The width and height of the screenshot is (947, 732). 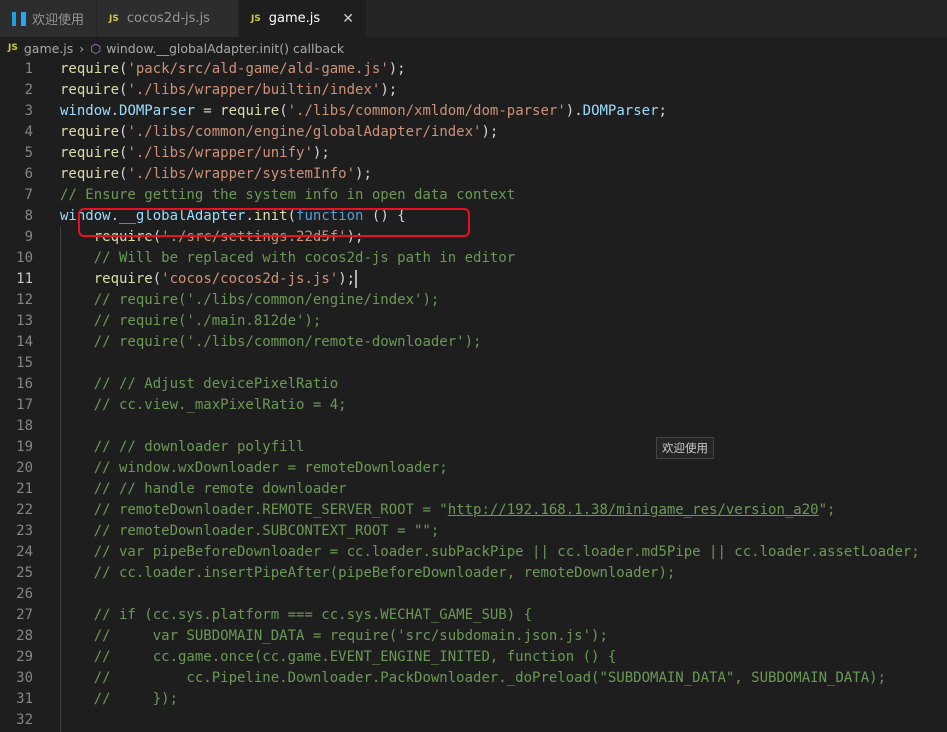 What do you see at coordinates (473, 384) in the screenshot?
I see `code-line: 16 // // Adjust devicePixelRatio` at bounding box center [473, 384].